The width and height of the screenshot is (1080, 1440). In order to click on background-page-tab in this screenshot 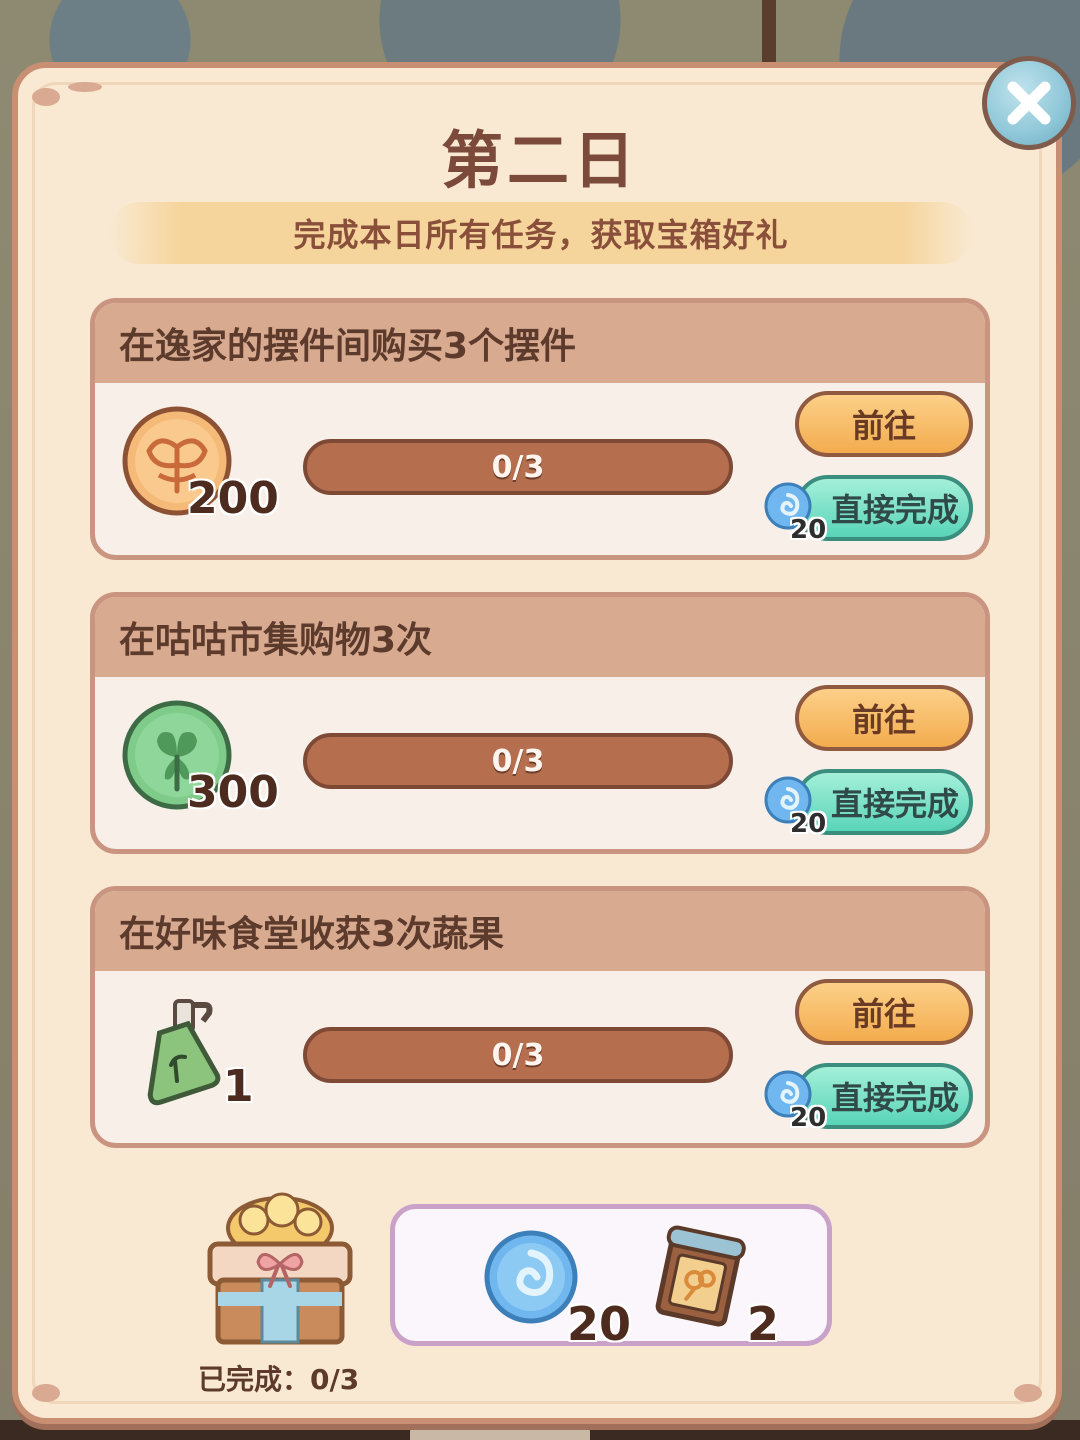, I will do `click(500, 1432)`.